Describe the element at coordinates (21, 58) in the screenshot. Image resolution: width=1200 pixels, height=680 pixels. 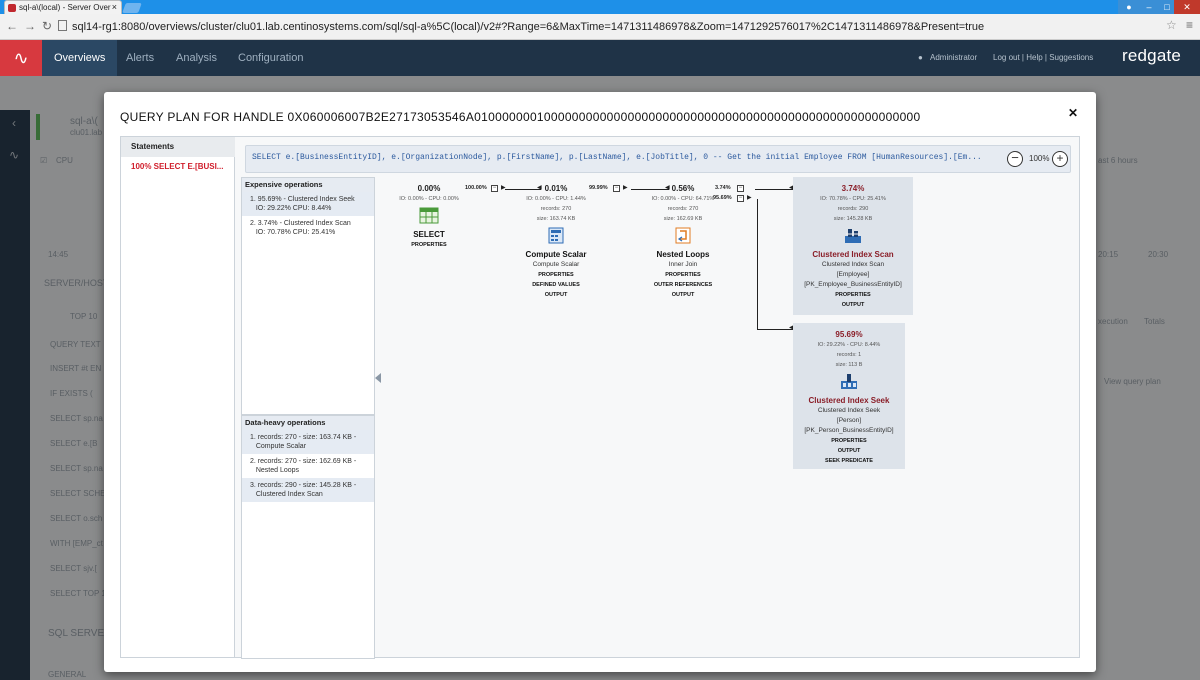
I see `pulse-logo-icon: ∿` at that location.